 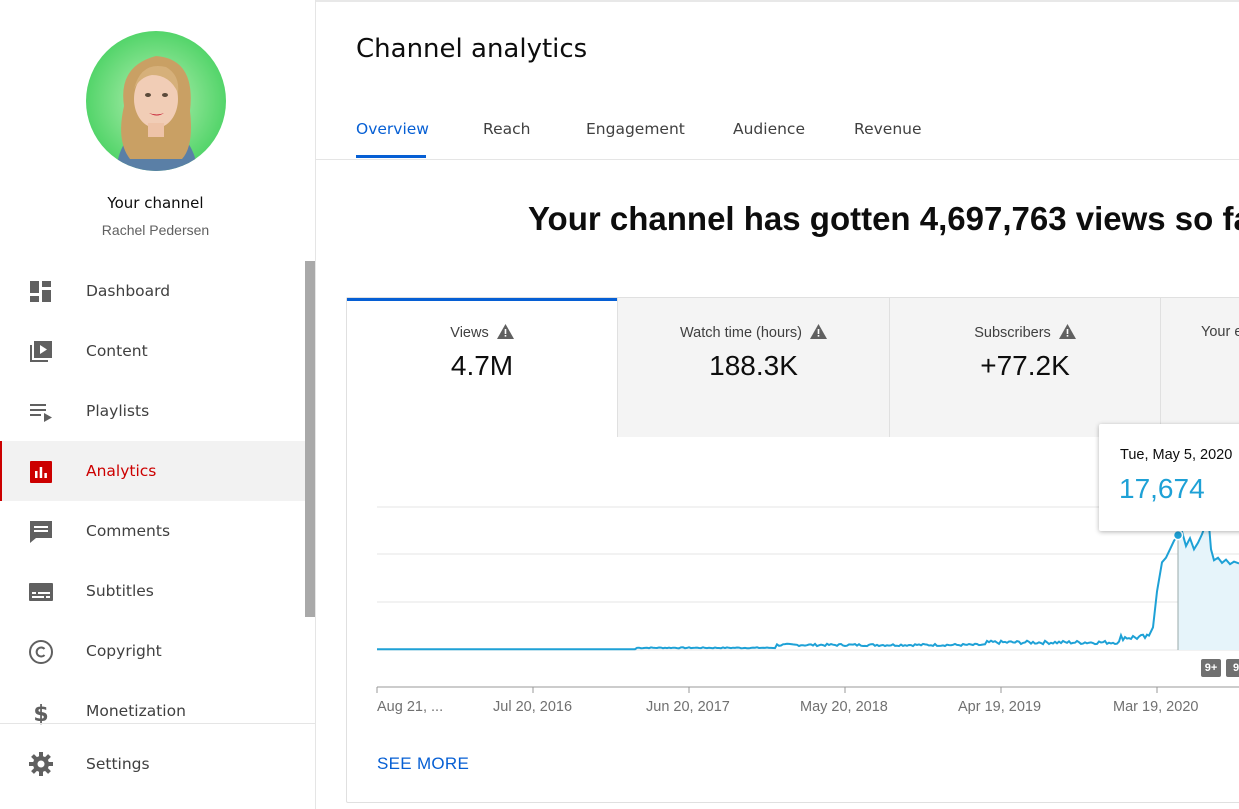 What do you see at coordinates (1176, 455) in the screenshot?
I see `tooltip-date: Tue, May 5, 2020` at bounding box center [1176, 455].